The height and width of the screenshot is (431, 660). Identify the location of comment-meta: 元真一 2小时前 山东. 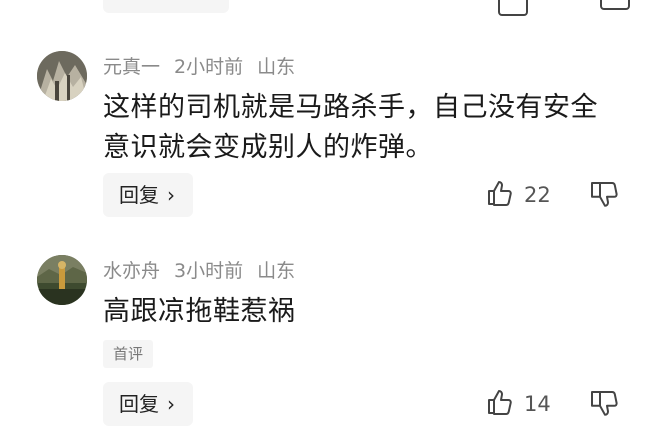
(206, 67).